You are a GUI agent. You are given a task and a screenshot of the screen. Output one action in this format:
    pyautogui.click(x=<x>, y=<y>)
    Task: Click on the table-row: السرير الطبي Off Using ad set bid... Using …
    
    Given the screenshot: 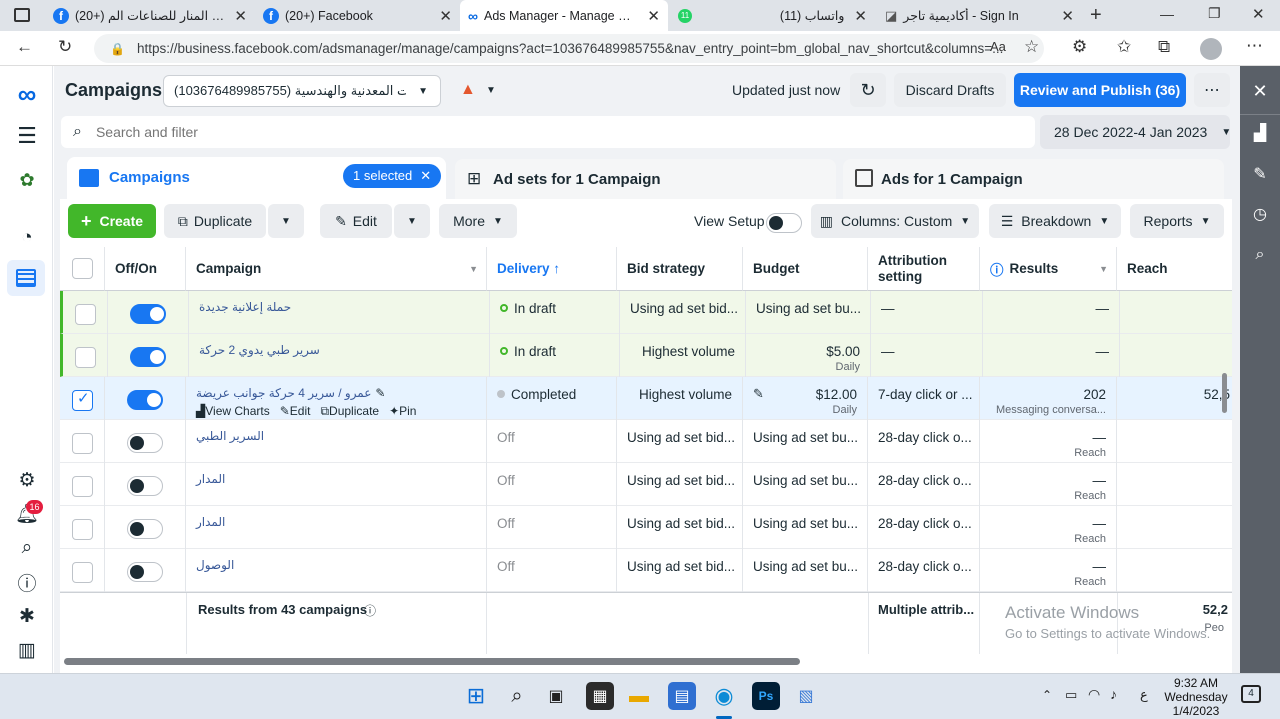 What is the action you would take?
    pyautogui.click(x=646, y=441)
    